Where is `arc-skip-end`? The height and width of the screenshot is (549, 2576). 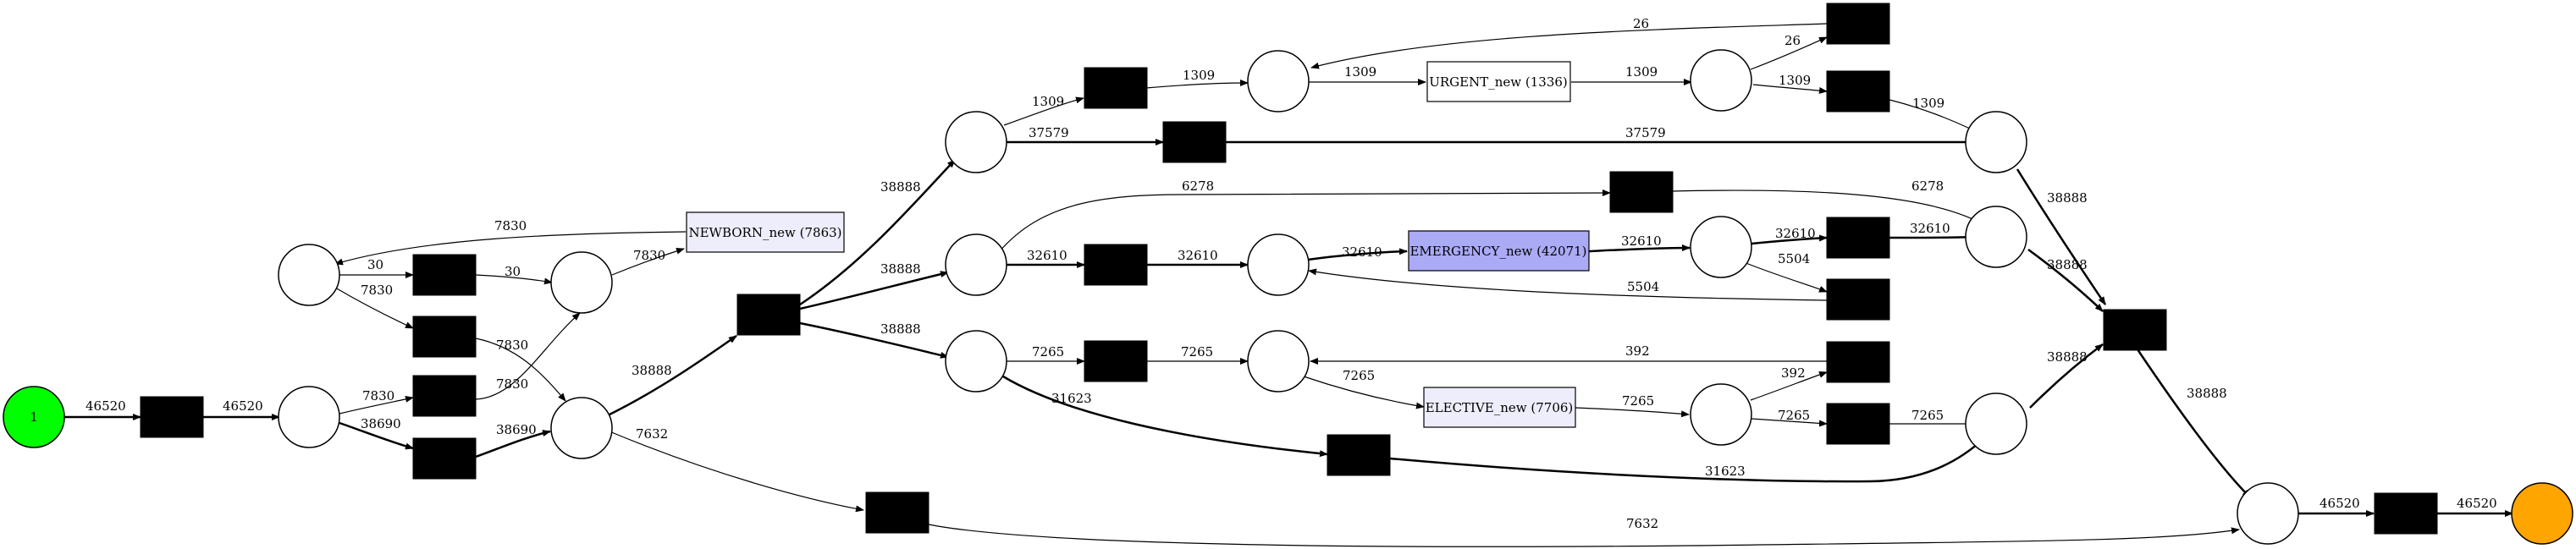 arc-skip-end is located at coordinates (1584, 535).